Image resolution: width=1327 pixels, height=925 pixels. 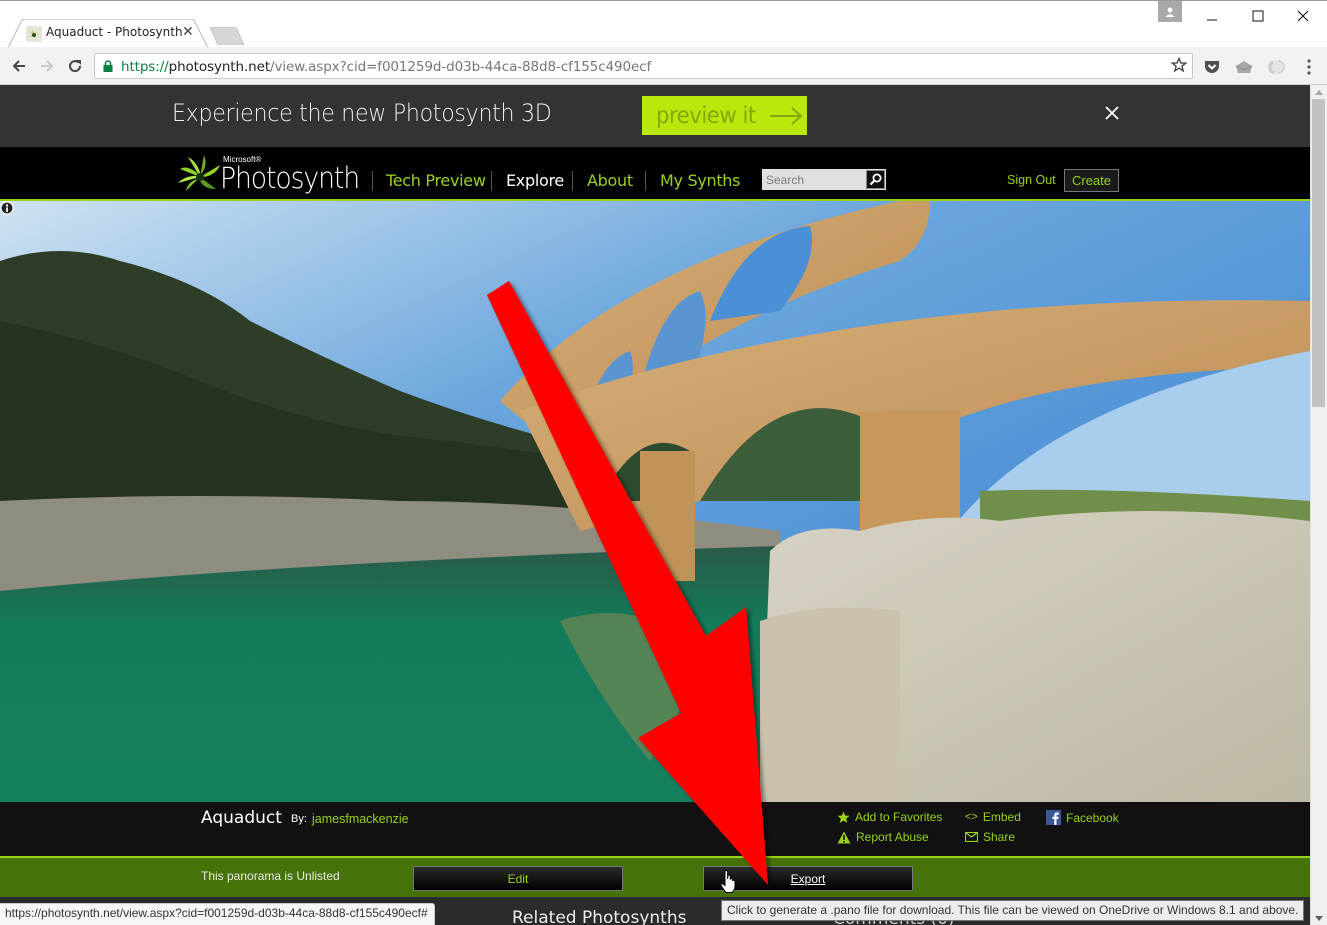 I want to click on add-to-favorites-link: Add to Favorites, so click(x=889, y=817).